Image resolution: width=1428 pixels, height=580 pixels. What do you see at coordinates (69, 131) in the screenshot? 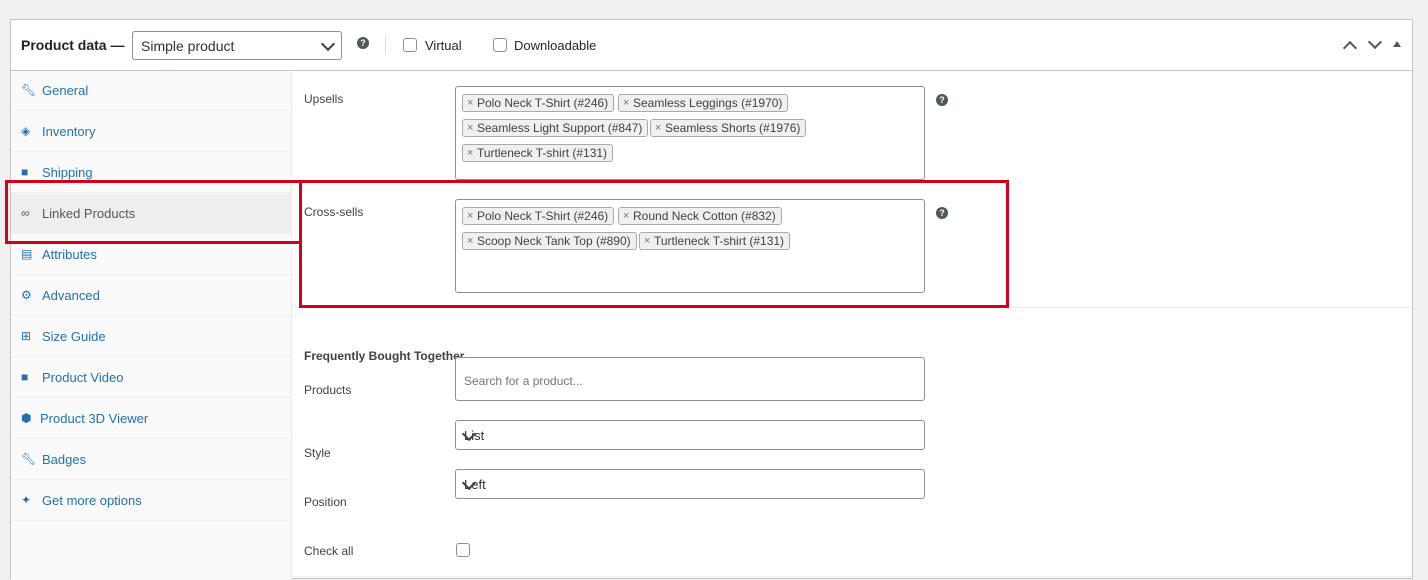
I see `tab-label: Inventory` at bounding box center [69, 131].